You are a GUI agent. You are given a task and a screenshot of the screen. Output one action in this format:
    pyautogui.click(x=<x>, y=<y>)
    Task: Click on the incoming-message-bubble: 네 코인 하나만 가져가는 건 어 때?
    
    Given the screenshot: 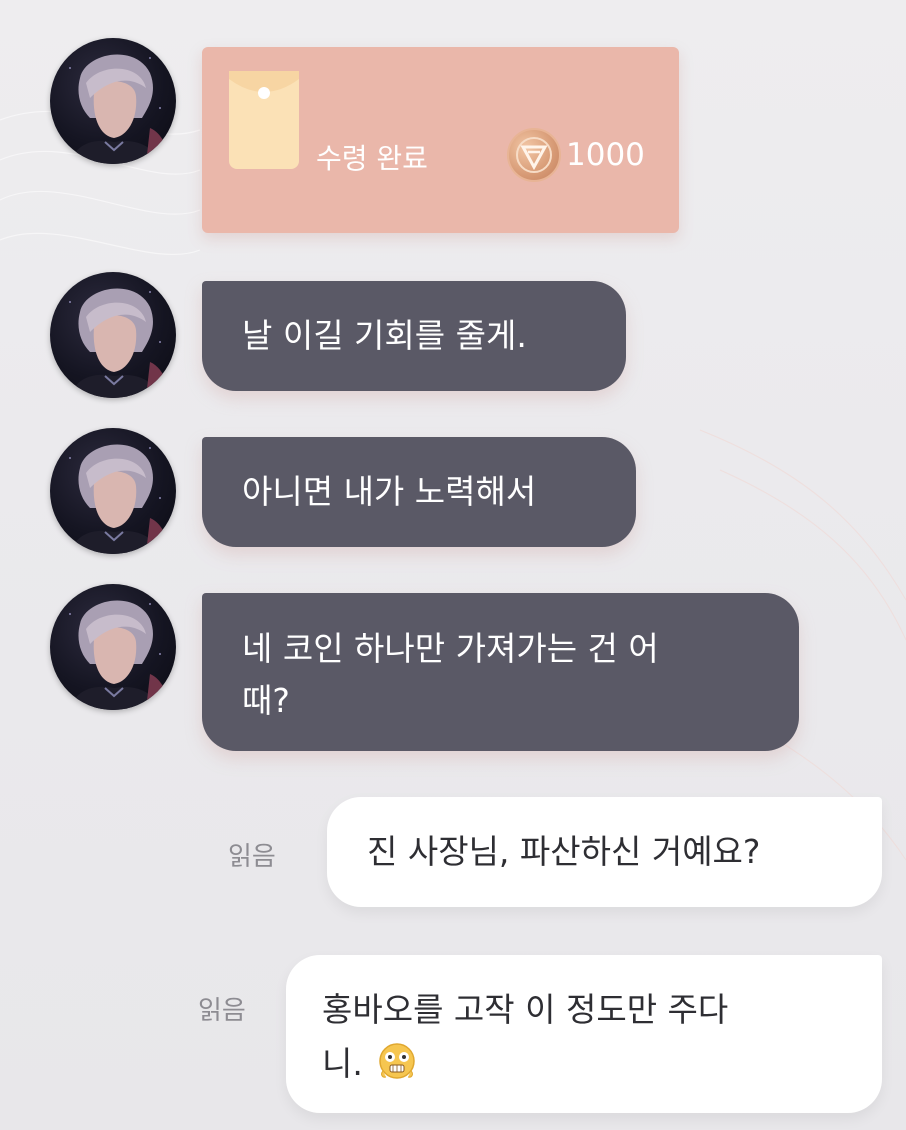 What is the action you would take?
    pyautogui.click(x=500, y=672)
    